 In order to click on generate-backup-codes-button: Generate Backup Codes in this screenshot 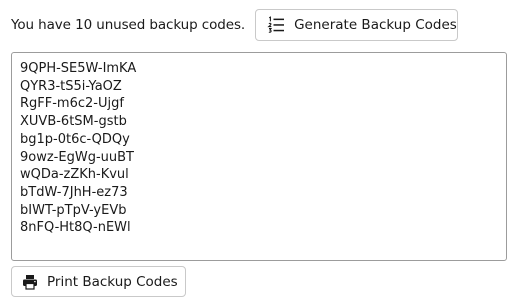, I will do `click(357, 25)`.